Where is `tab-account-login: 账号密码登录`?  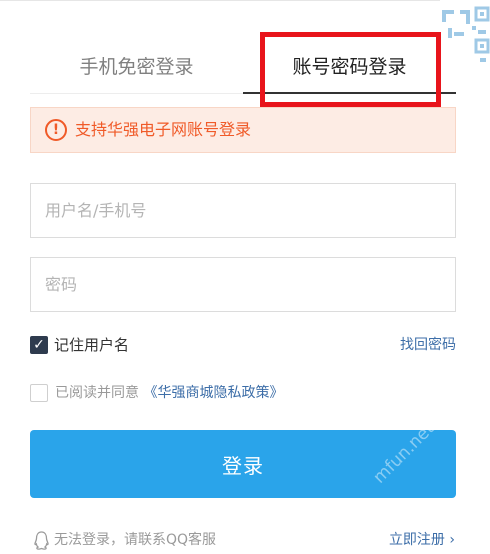
tab-account-login: 账号密码登录 is located at coordinates (349, 67).